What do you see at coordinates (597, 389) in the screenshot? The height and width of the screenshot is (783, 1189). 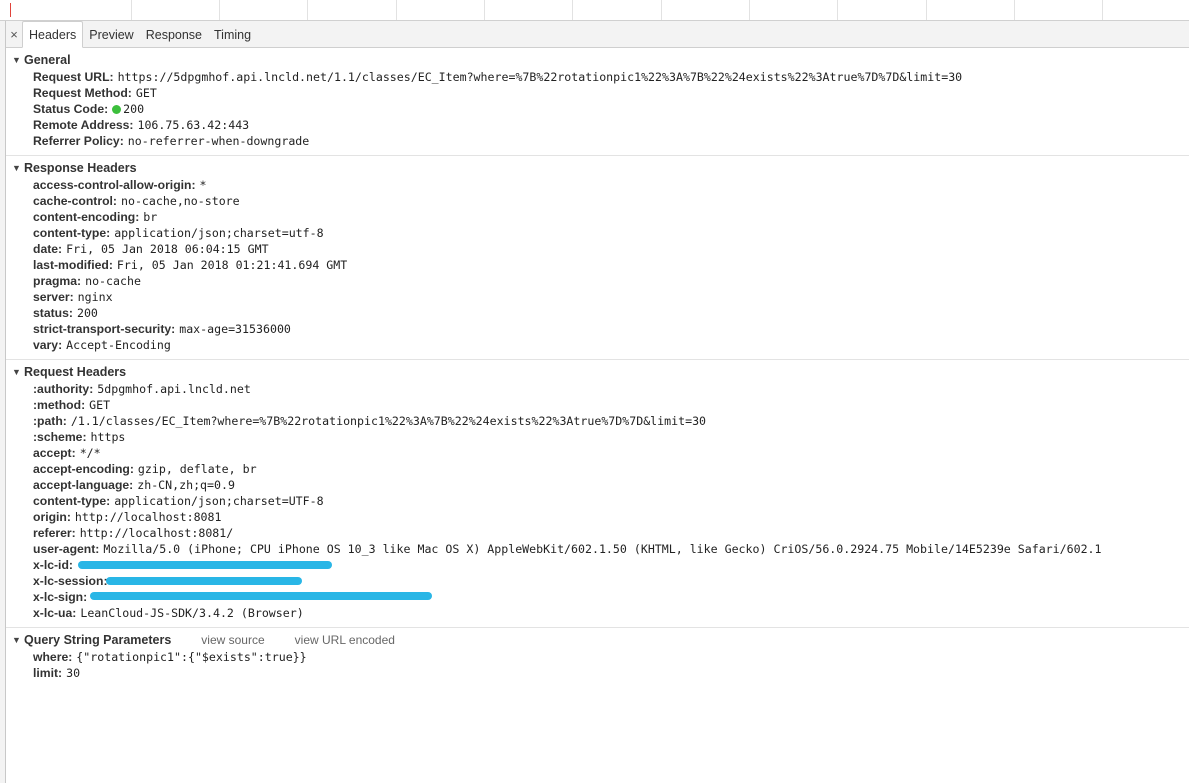 I see `header-row: :authority: 5dpgmhof.api.lncld.net` at bounding box center [597, 389].